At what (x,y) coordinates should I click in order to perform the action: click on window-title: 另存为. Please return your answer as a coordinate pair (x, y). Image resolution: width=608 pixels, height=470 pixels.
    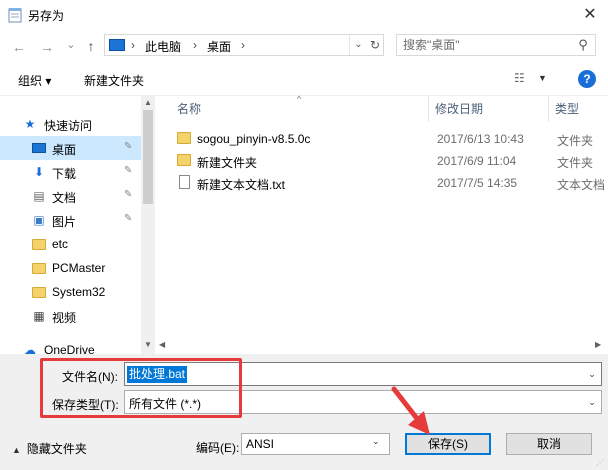
    Looking at the image, I should click on (46, 16).